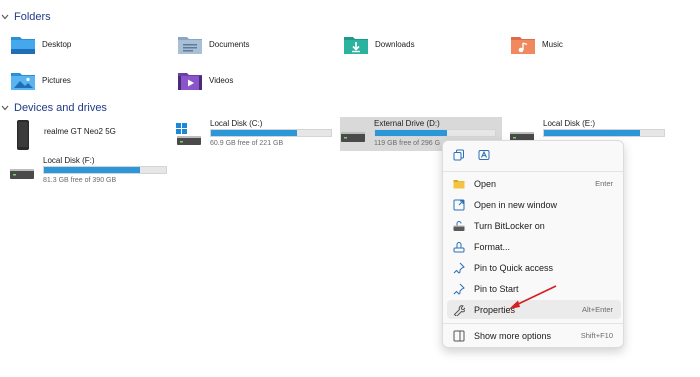 Image resolution: width=700 pixels, height=377 pixels. What do you see at coordinates (189, 134) in the screenshot?
I see `windows-drive-icon` at bounding box center [189, 134].